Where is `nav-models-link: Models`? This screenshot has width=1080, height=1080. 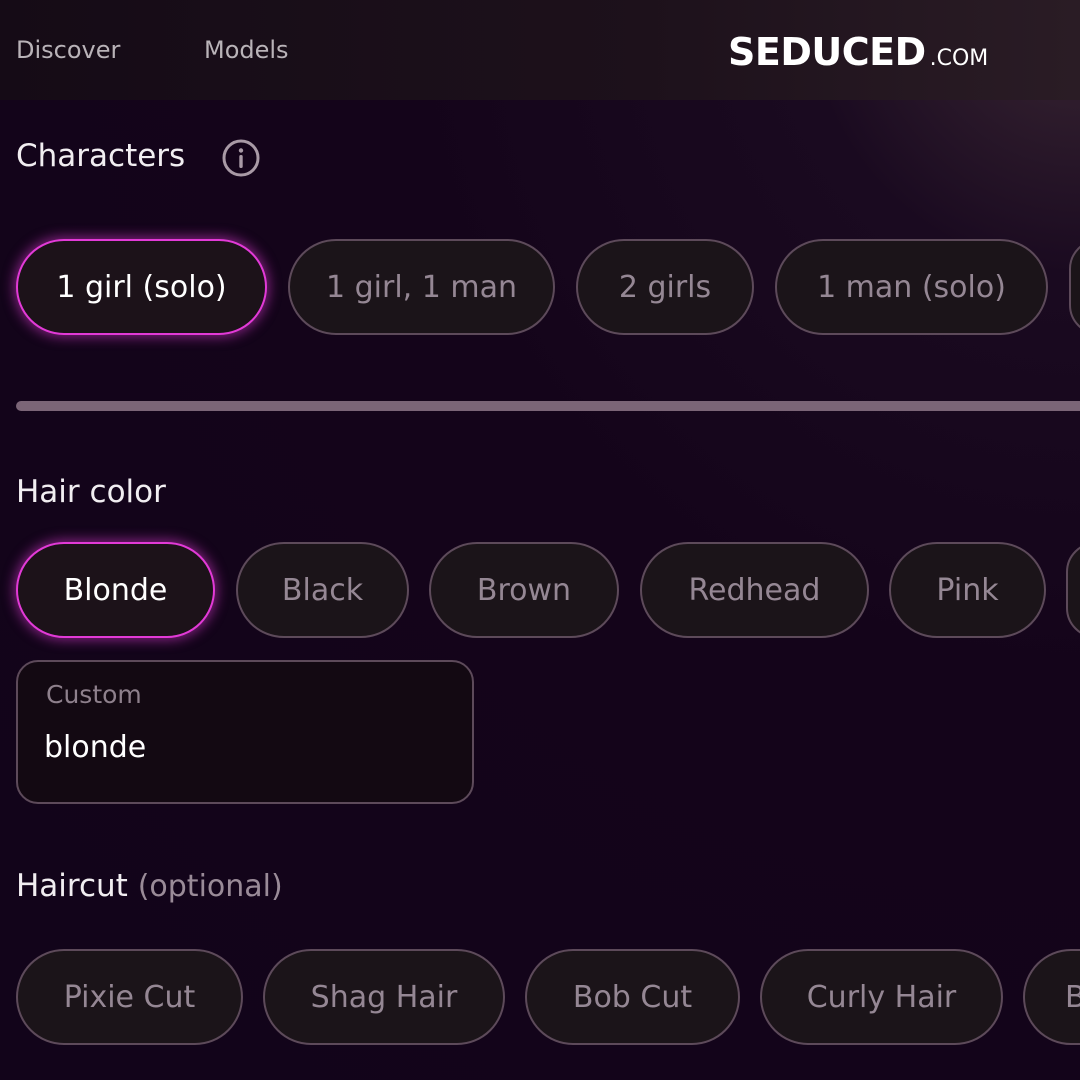
nav-models-link: Models is located at coordinates (246, 50).